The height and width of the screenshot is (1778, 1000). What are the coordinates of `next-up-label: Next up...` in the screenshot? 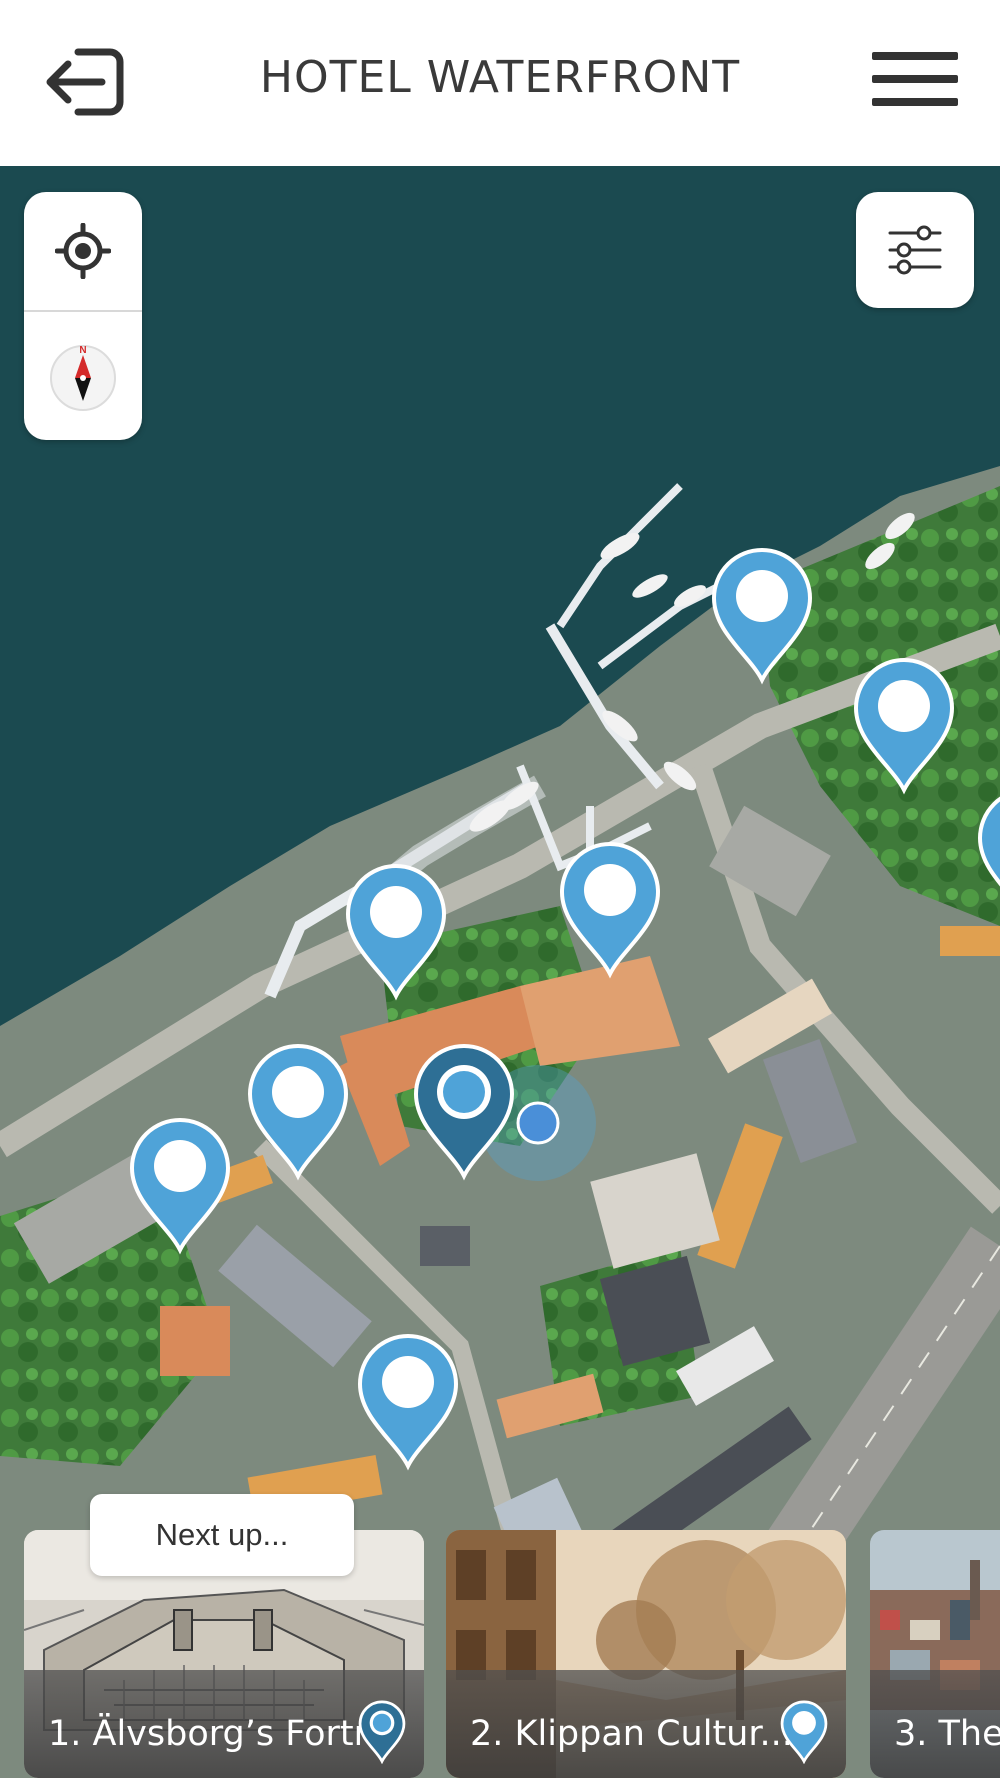 It's located at (222, 1535).